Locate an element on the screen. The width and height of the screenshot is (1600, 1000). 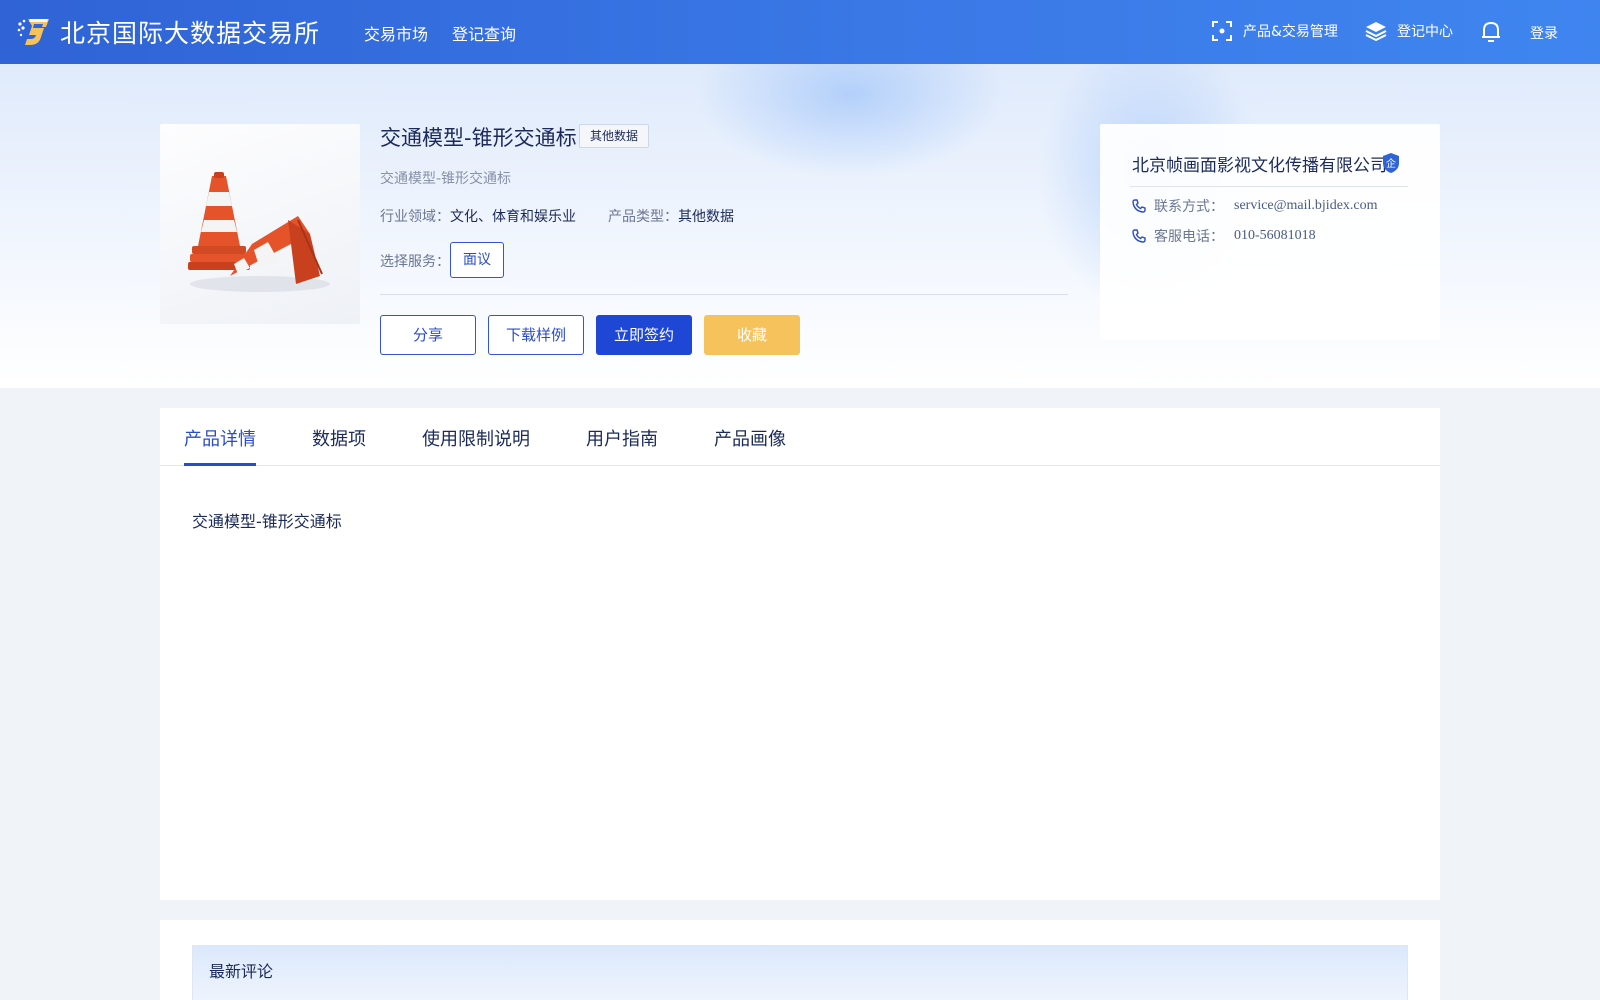
tab-data-items: 数据项 is located at coordinates (339, 438).